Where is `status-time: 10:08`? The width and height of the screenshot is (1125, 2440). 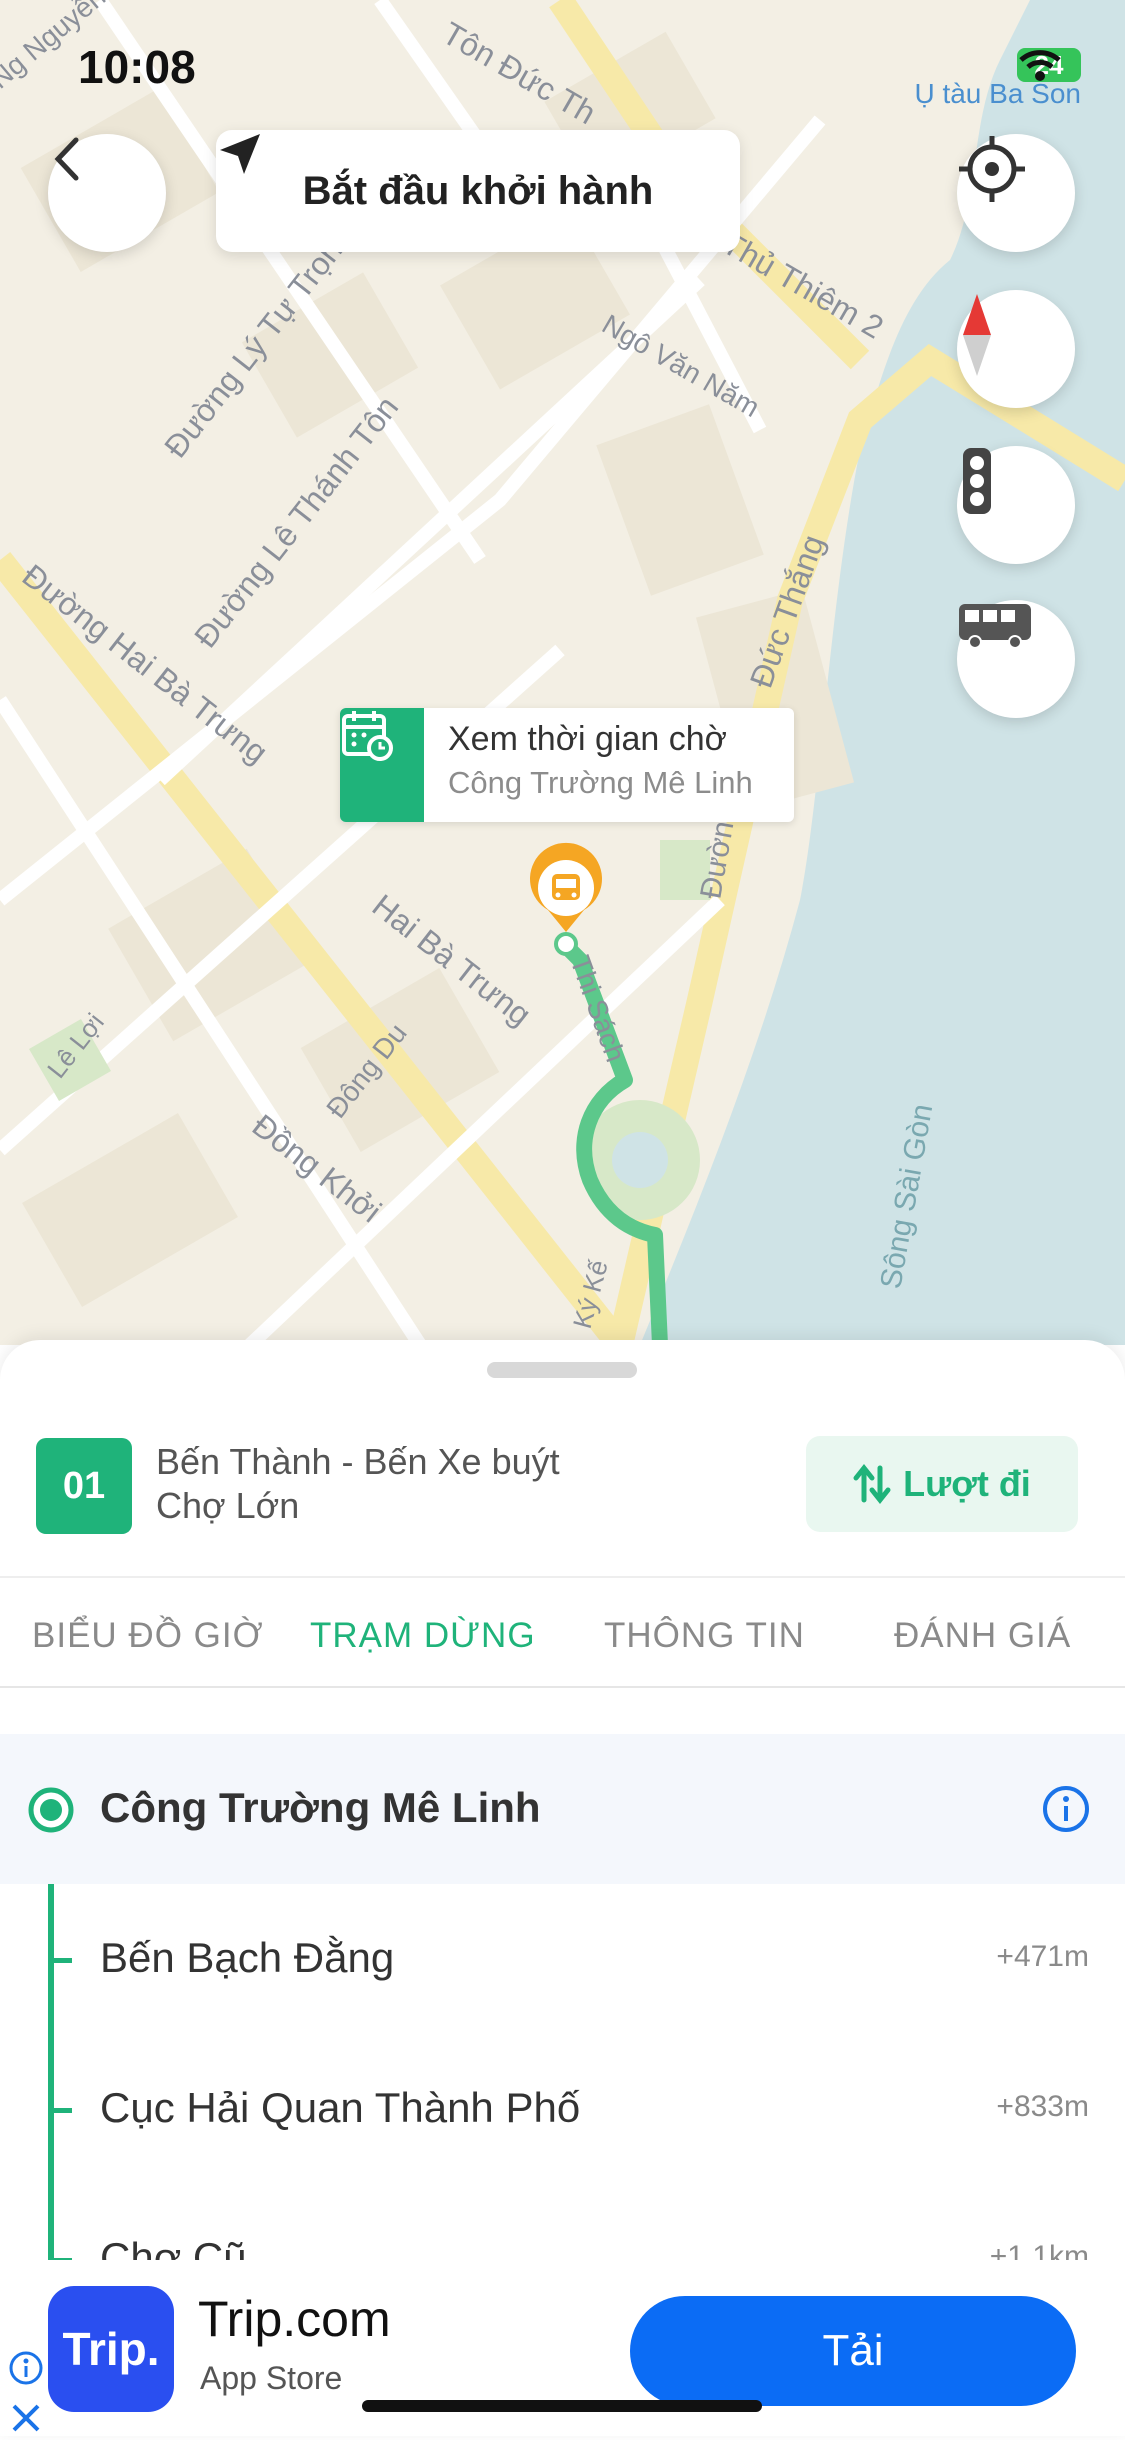
status-time: 10:08 is located at coordinates (137, 67).